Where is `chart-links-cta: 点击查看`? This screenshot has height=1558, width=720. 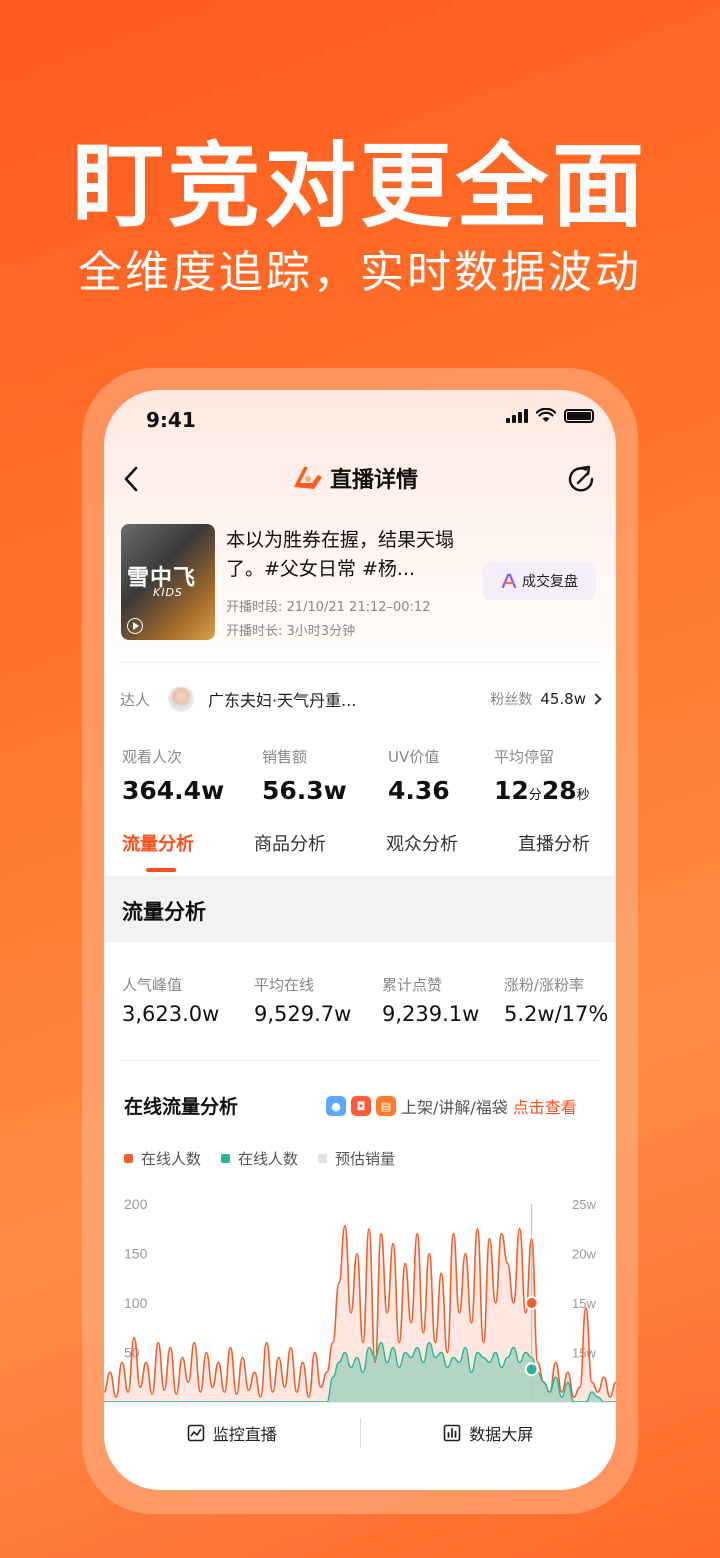
chart-links-cta: 点击查看 is located at coordinates (545, 1106).